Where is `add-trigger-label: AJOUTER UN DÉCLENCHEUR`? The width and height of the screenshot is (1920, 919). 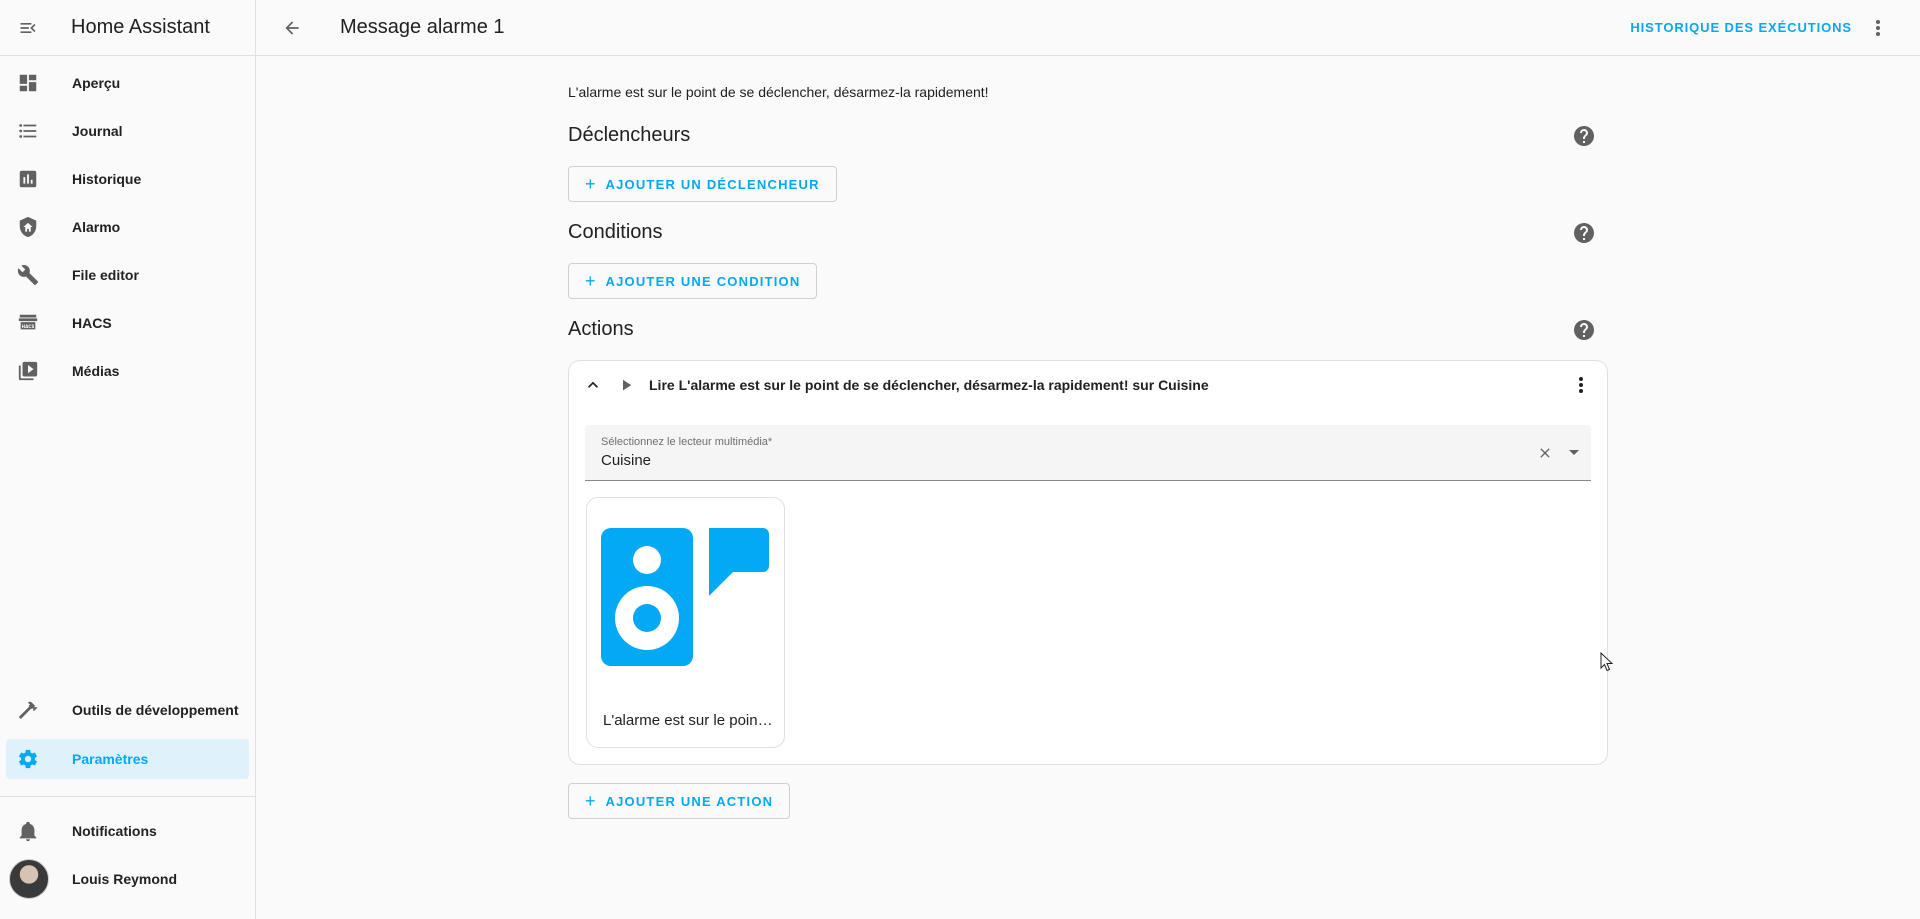
add-trigger-label: AJOUTER UN DÉCLENCHEUR is located at coordinates (712, 184).